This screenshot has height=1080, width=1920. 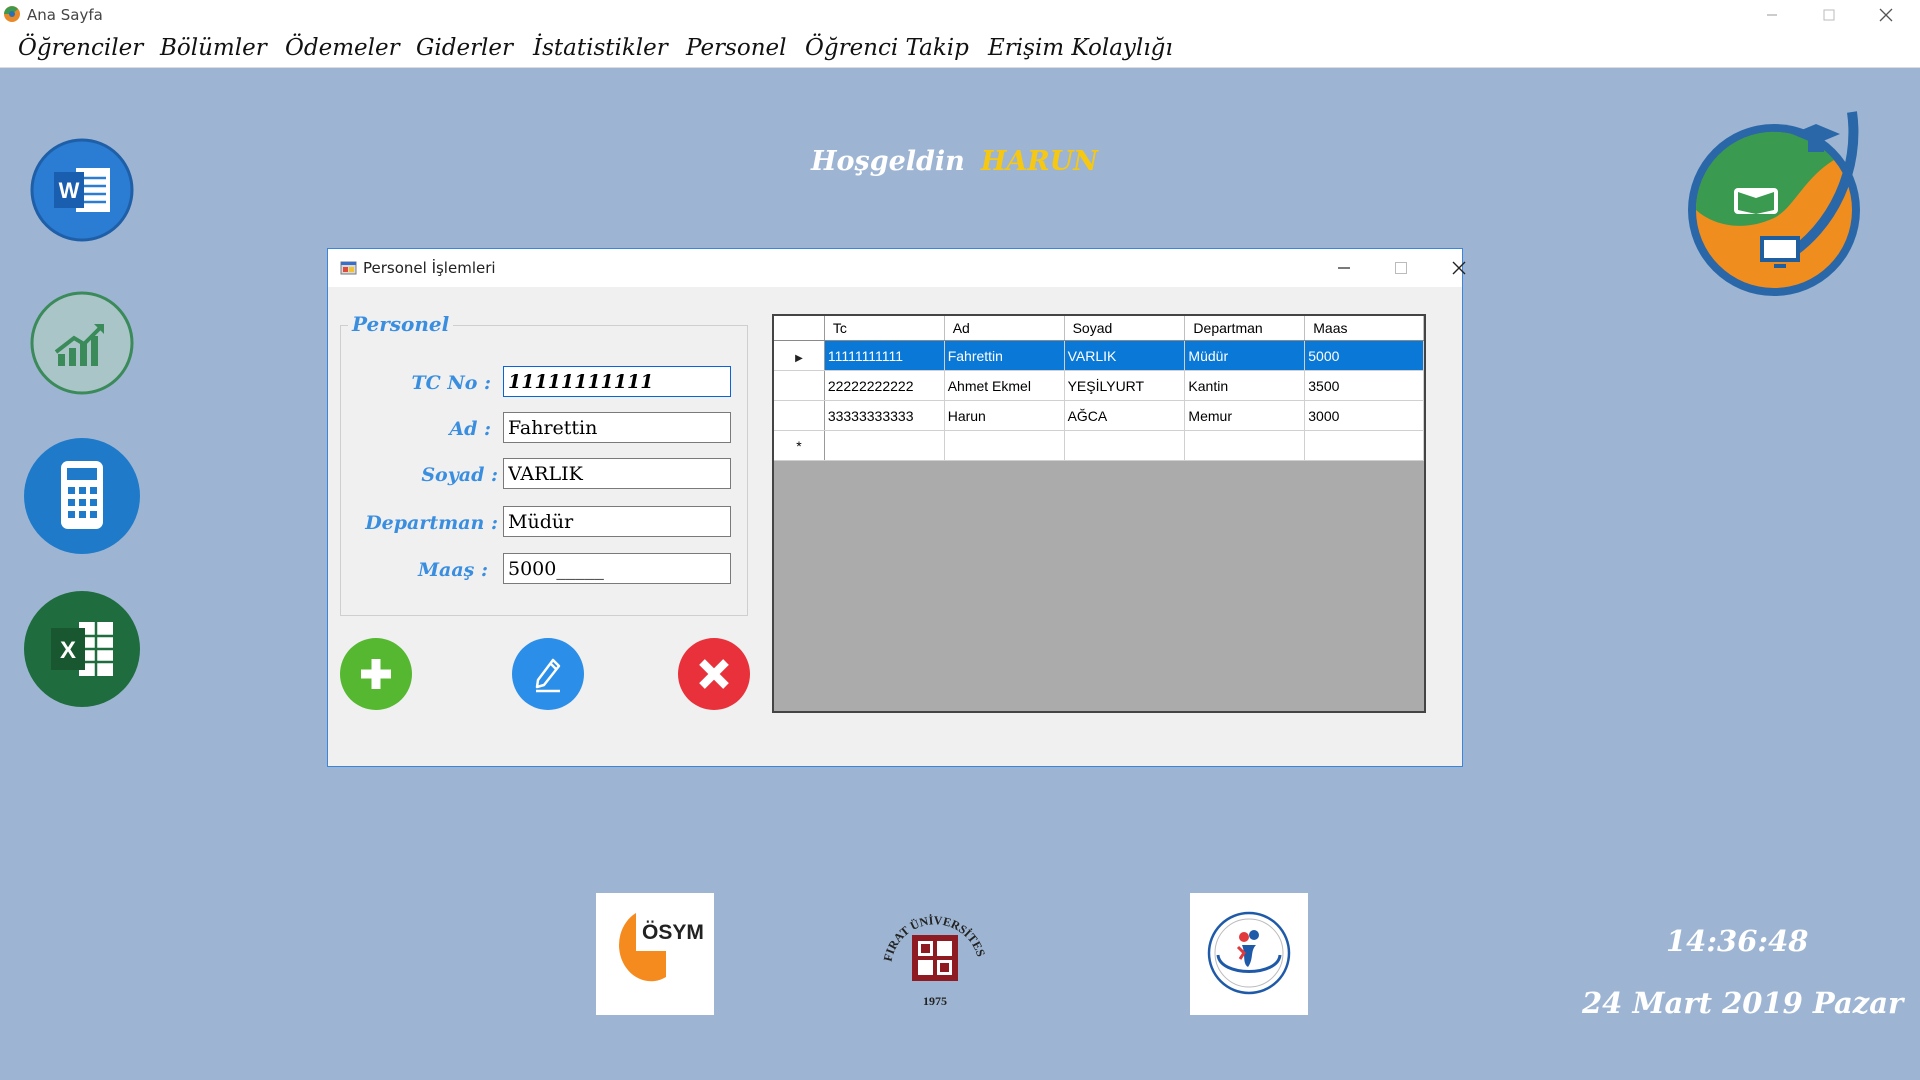 I want to click on firat-university-seal-icon: FIRAT ÜNİVERSİTESİ 1975, so click(x=931, y=945).